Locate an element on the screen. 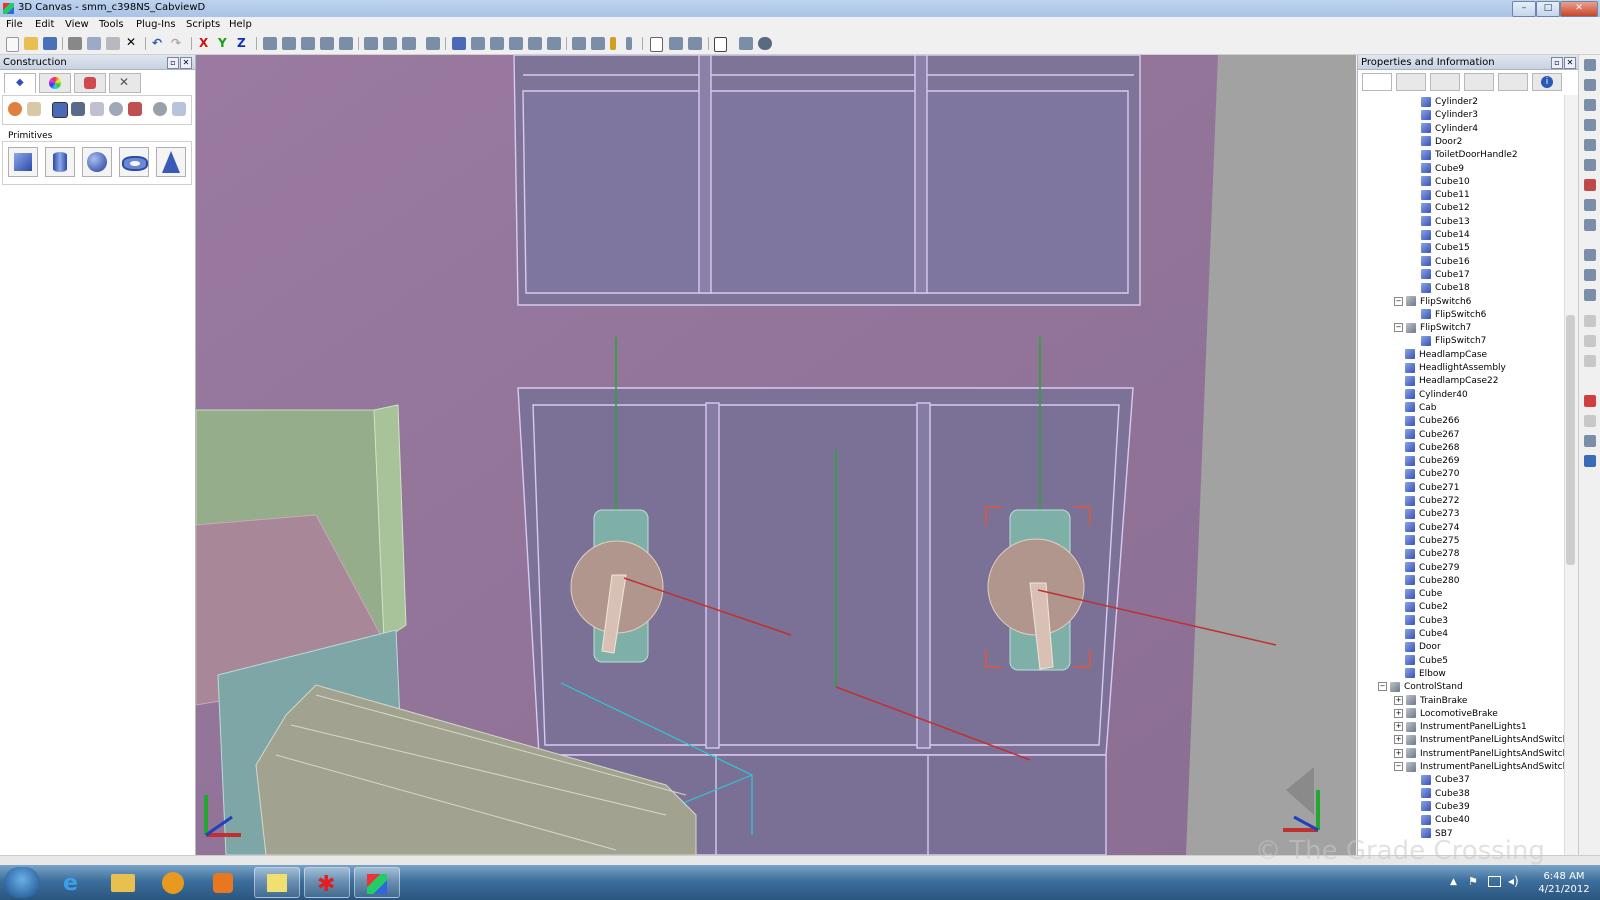  rotate-icon is located at coordinates (1590, 145).